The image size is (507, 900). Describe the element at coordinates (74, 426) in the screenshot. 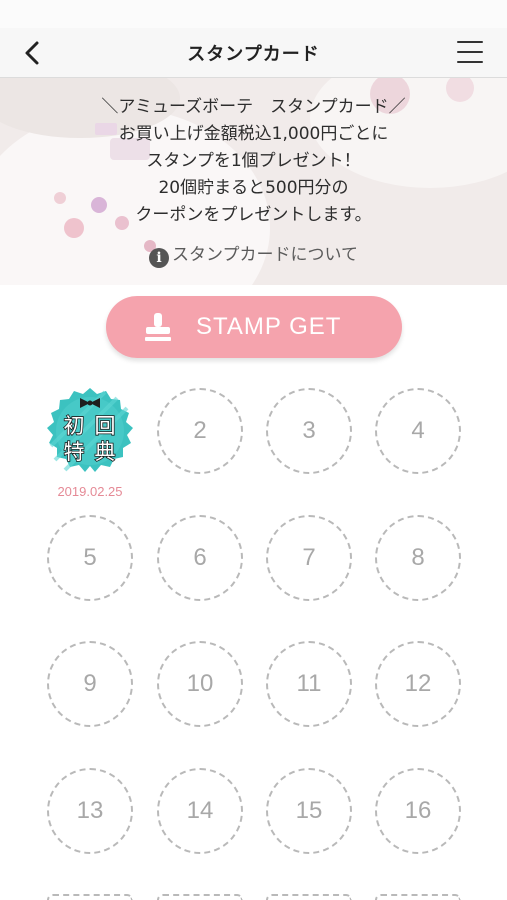

I see `badge-char: 初` at that location.